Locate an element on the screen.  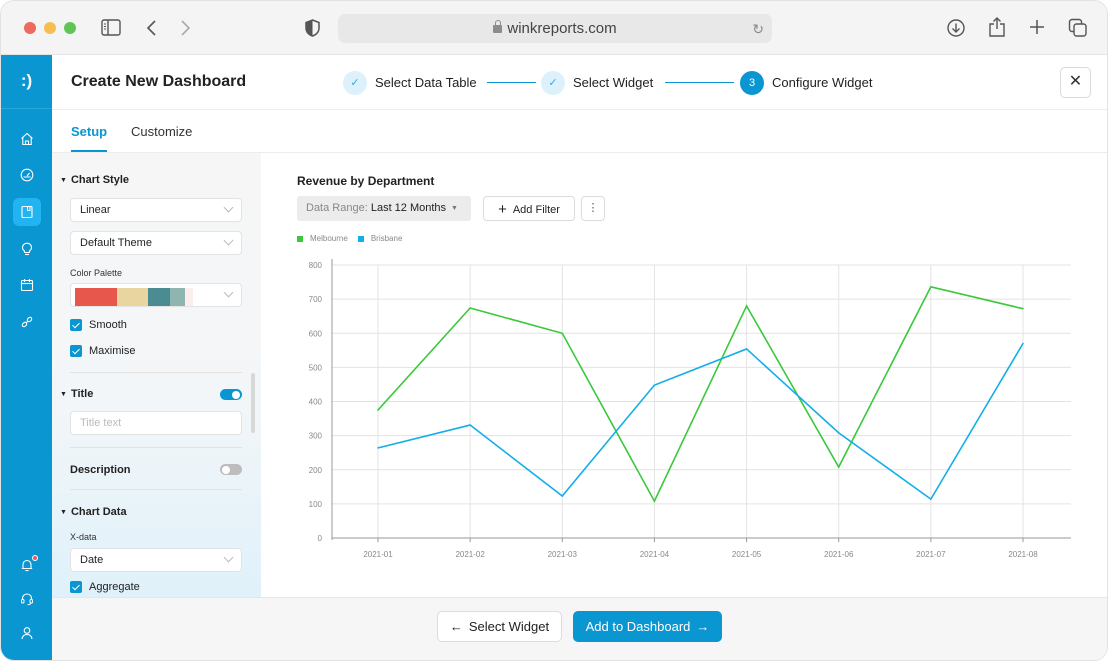
y-tick-label: 800 is located at coordinates (316, 265).